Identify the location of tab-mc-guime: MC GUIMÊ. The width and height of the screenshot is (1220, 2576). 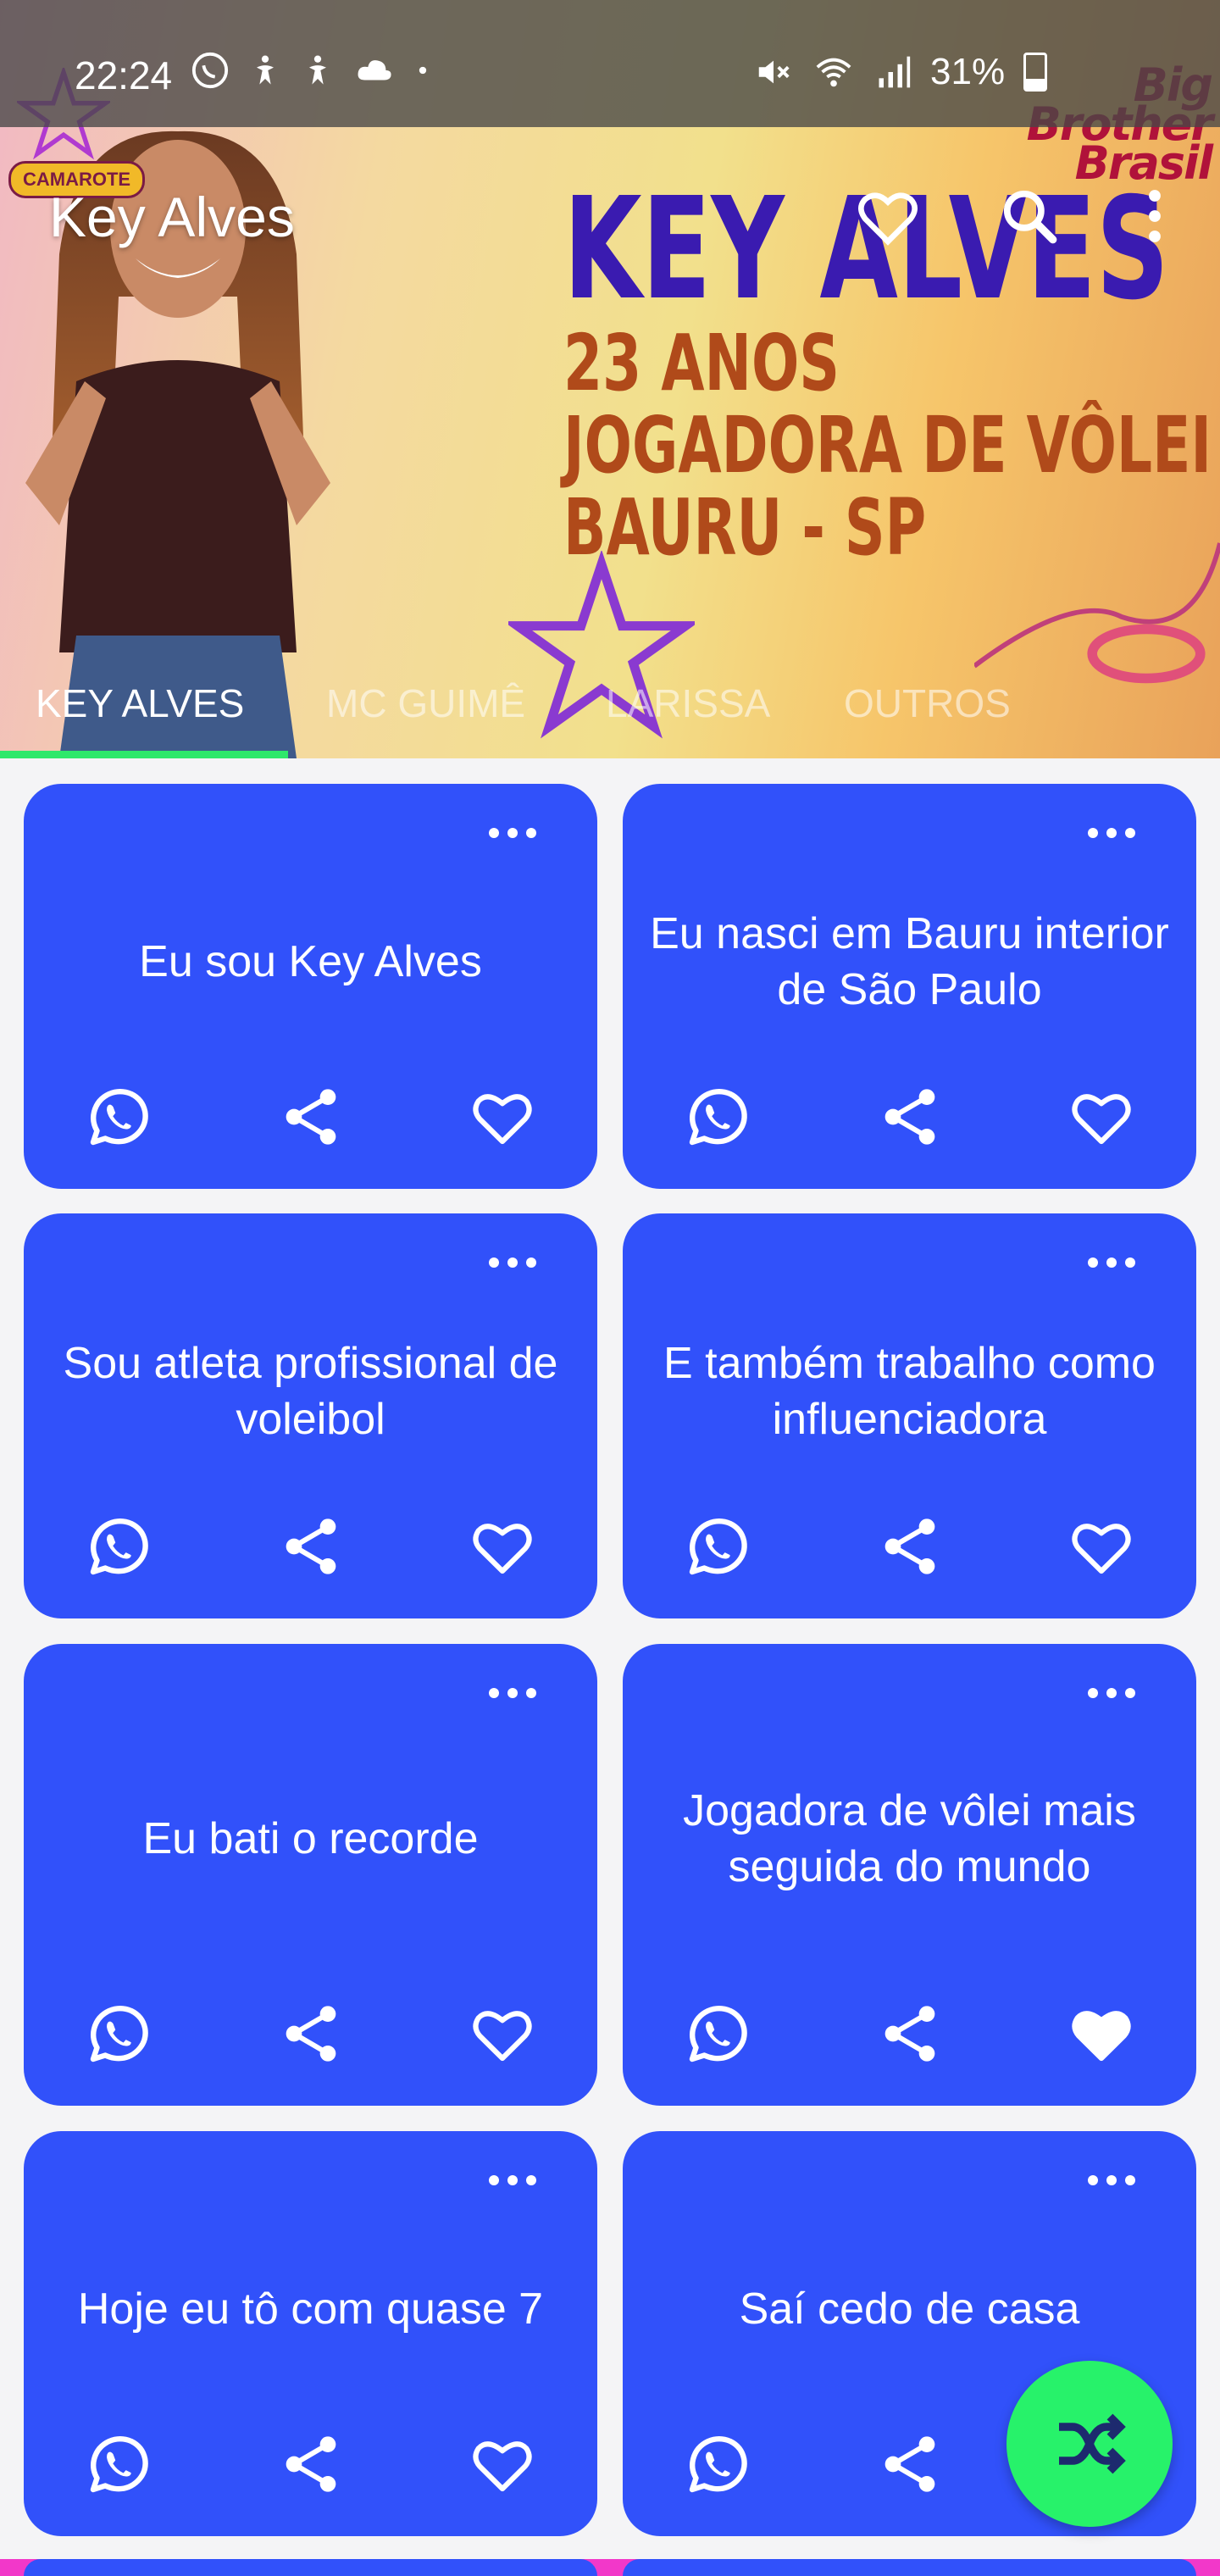
(425, 703).